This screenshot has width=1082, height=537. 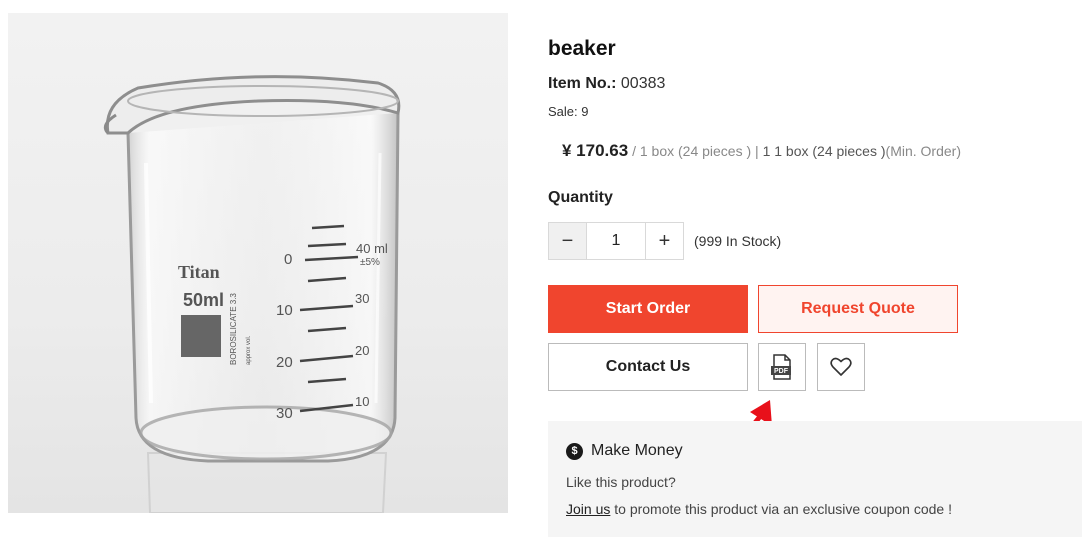 What do you see at coordinates (574, 451) in the screenshot?
I see `dollar-coin-icon: $` at bounding box center [574, 451].